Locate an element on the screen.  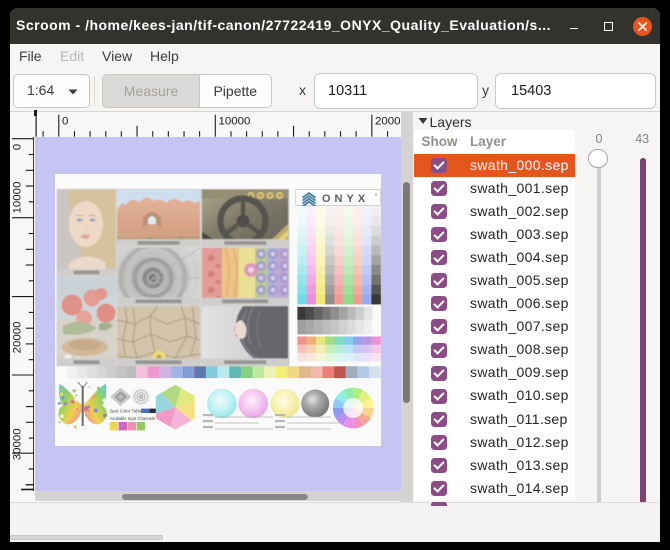
svg-text: Spot Color Table is located at coordinates (126, 410).